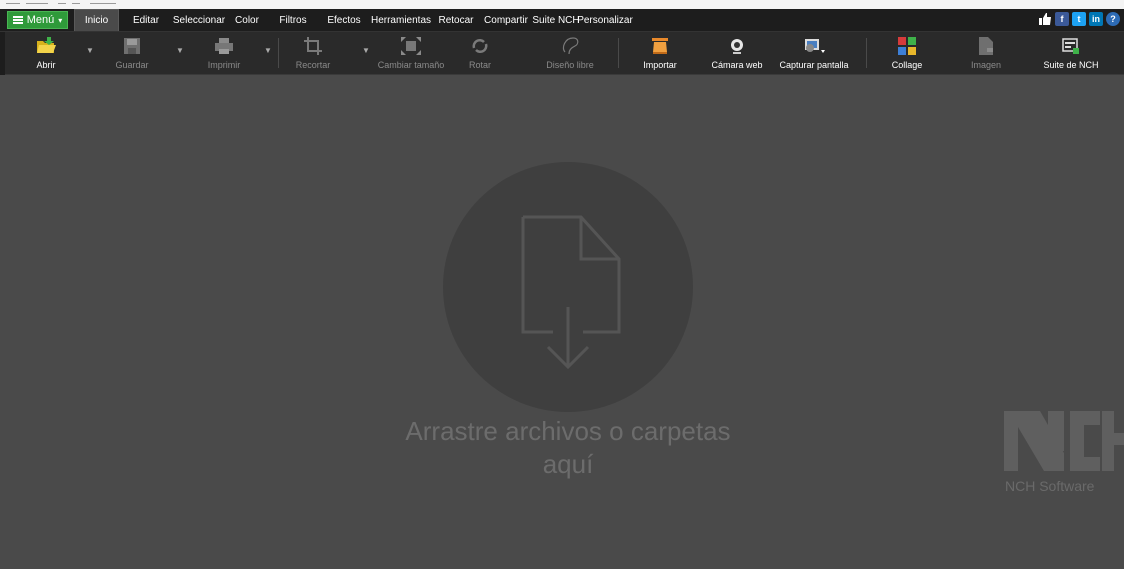 The height and width of the screenshot is (569, 1124). I want to click on crop-dropdown-icon: ▼, so click(366, 50).